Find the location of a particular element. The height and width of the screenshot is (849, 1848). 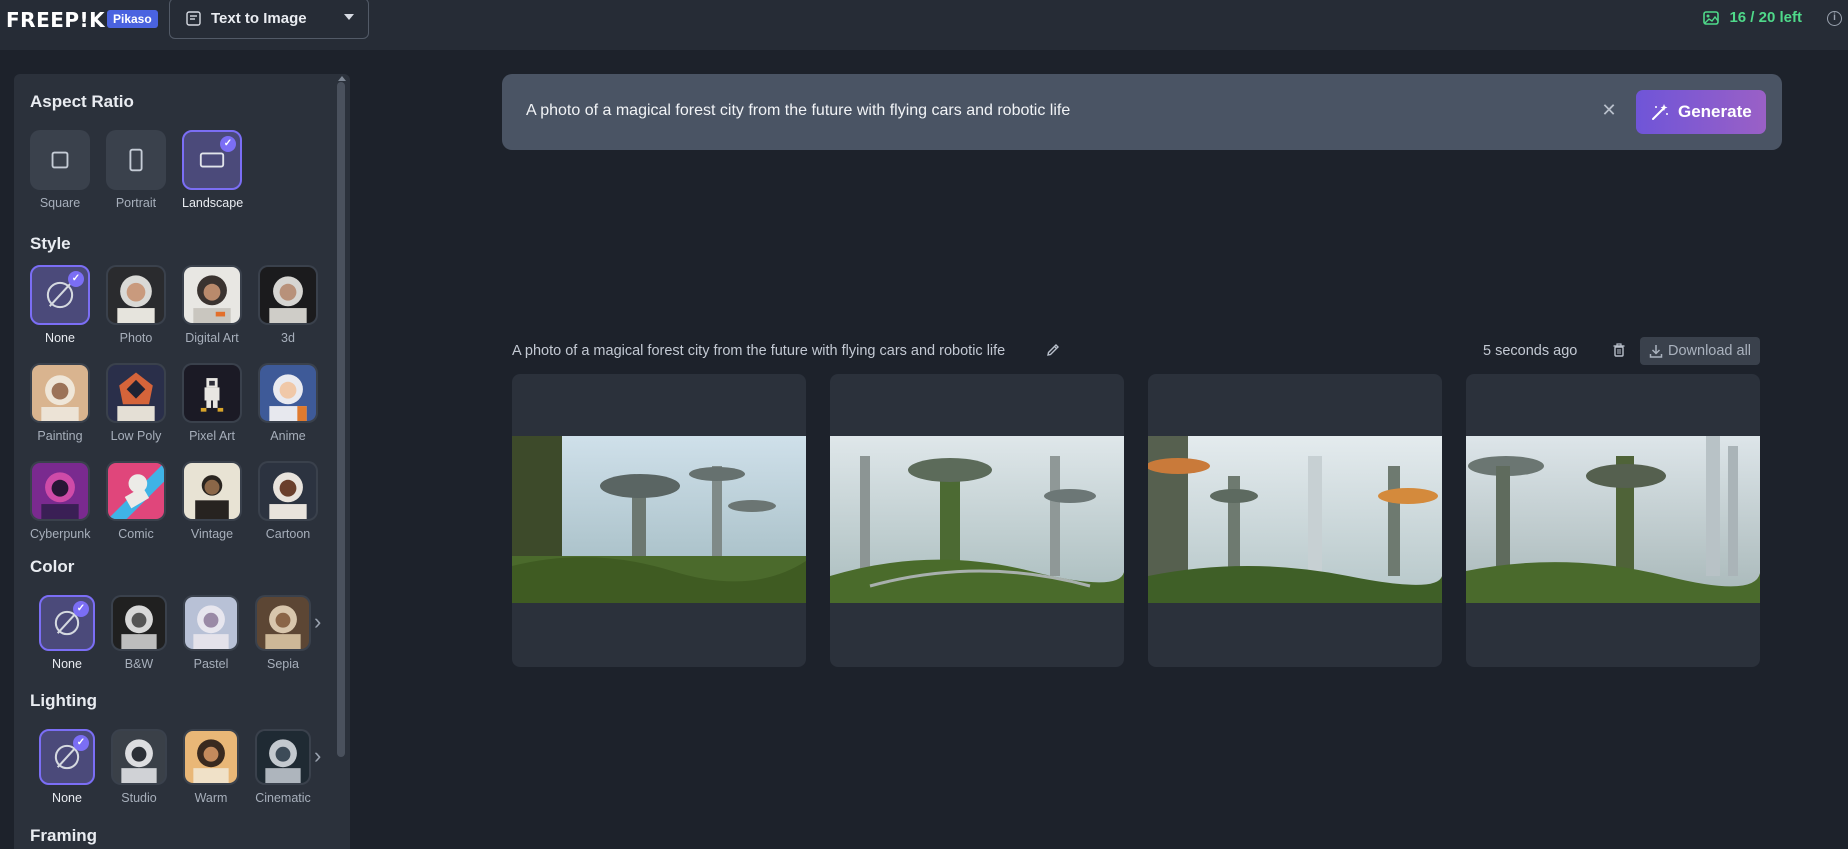

astronaut-vintage-thumbnail is located at coordinates (212, 491).